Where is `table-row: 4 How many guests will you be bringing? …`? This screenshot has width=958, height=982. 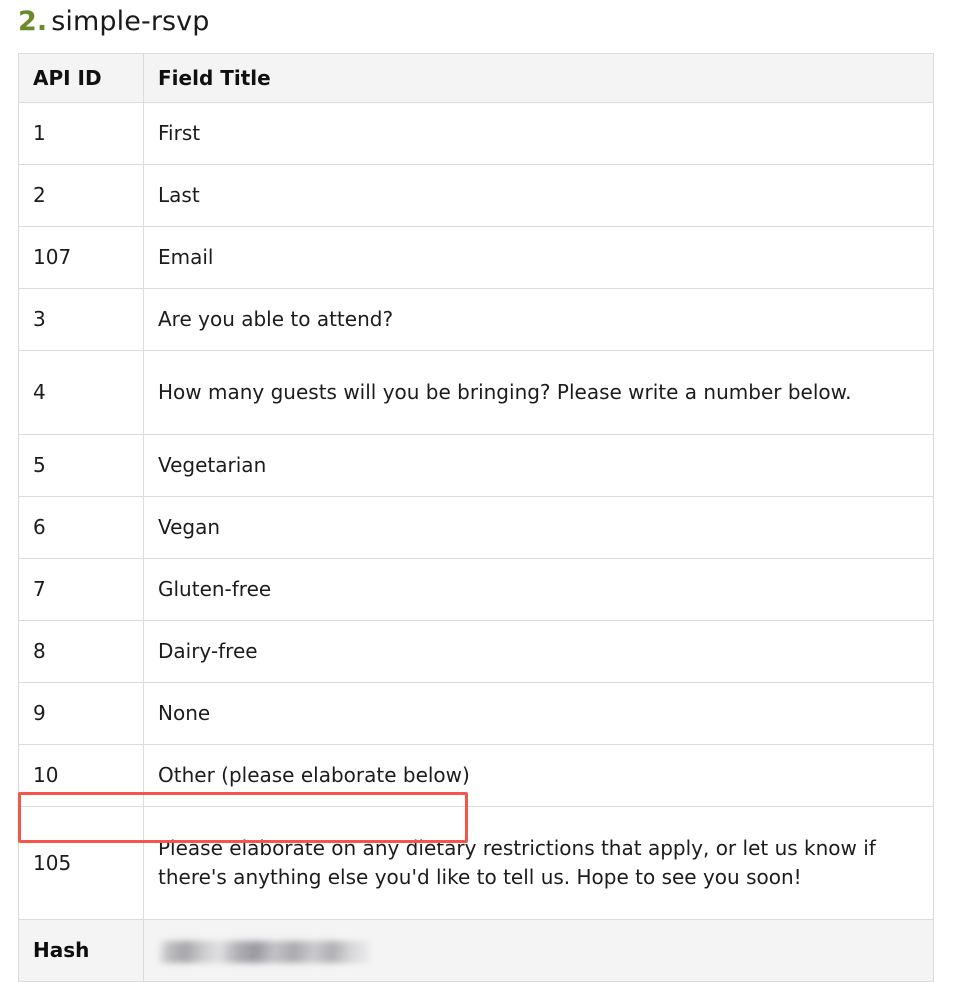 table-row: 4 How many guests will you be bringing? … is located at coordinates (476, 392).